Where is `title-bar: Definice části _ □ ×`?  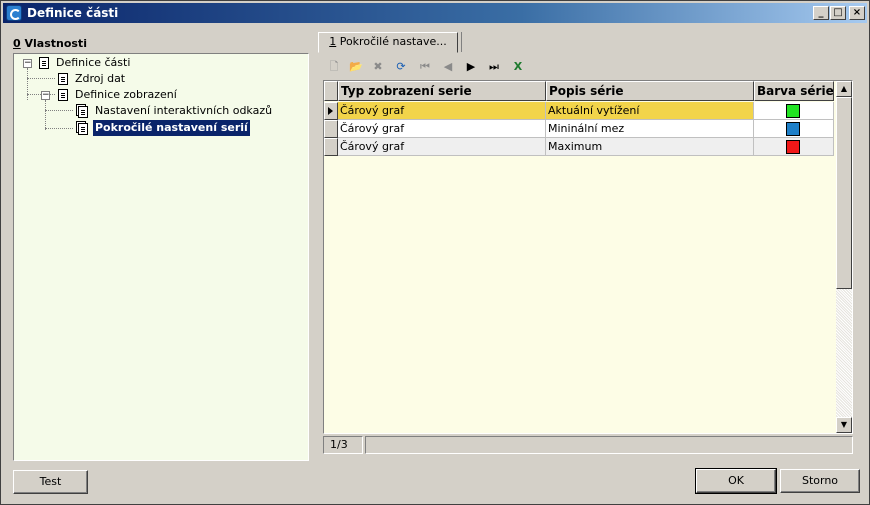
title-bar: Definice části _ □ × is located at coordinates (435, 13).